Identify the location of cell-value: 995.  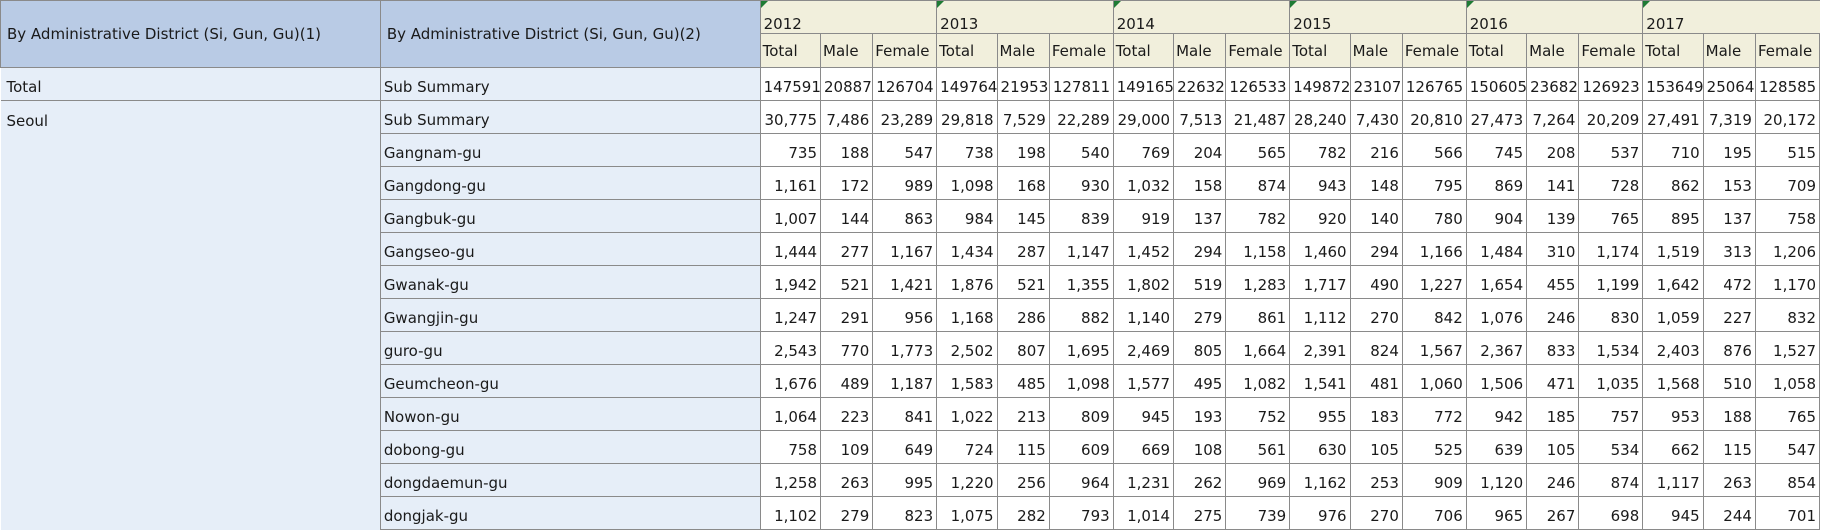
(905, 480).